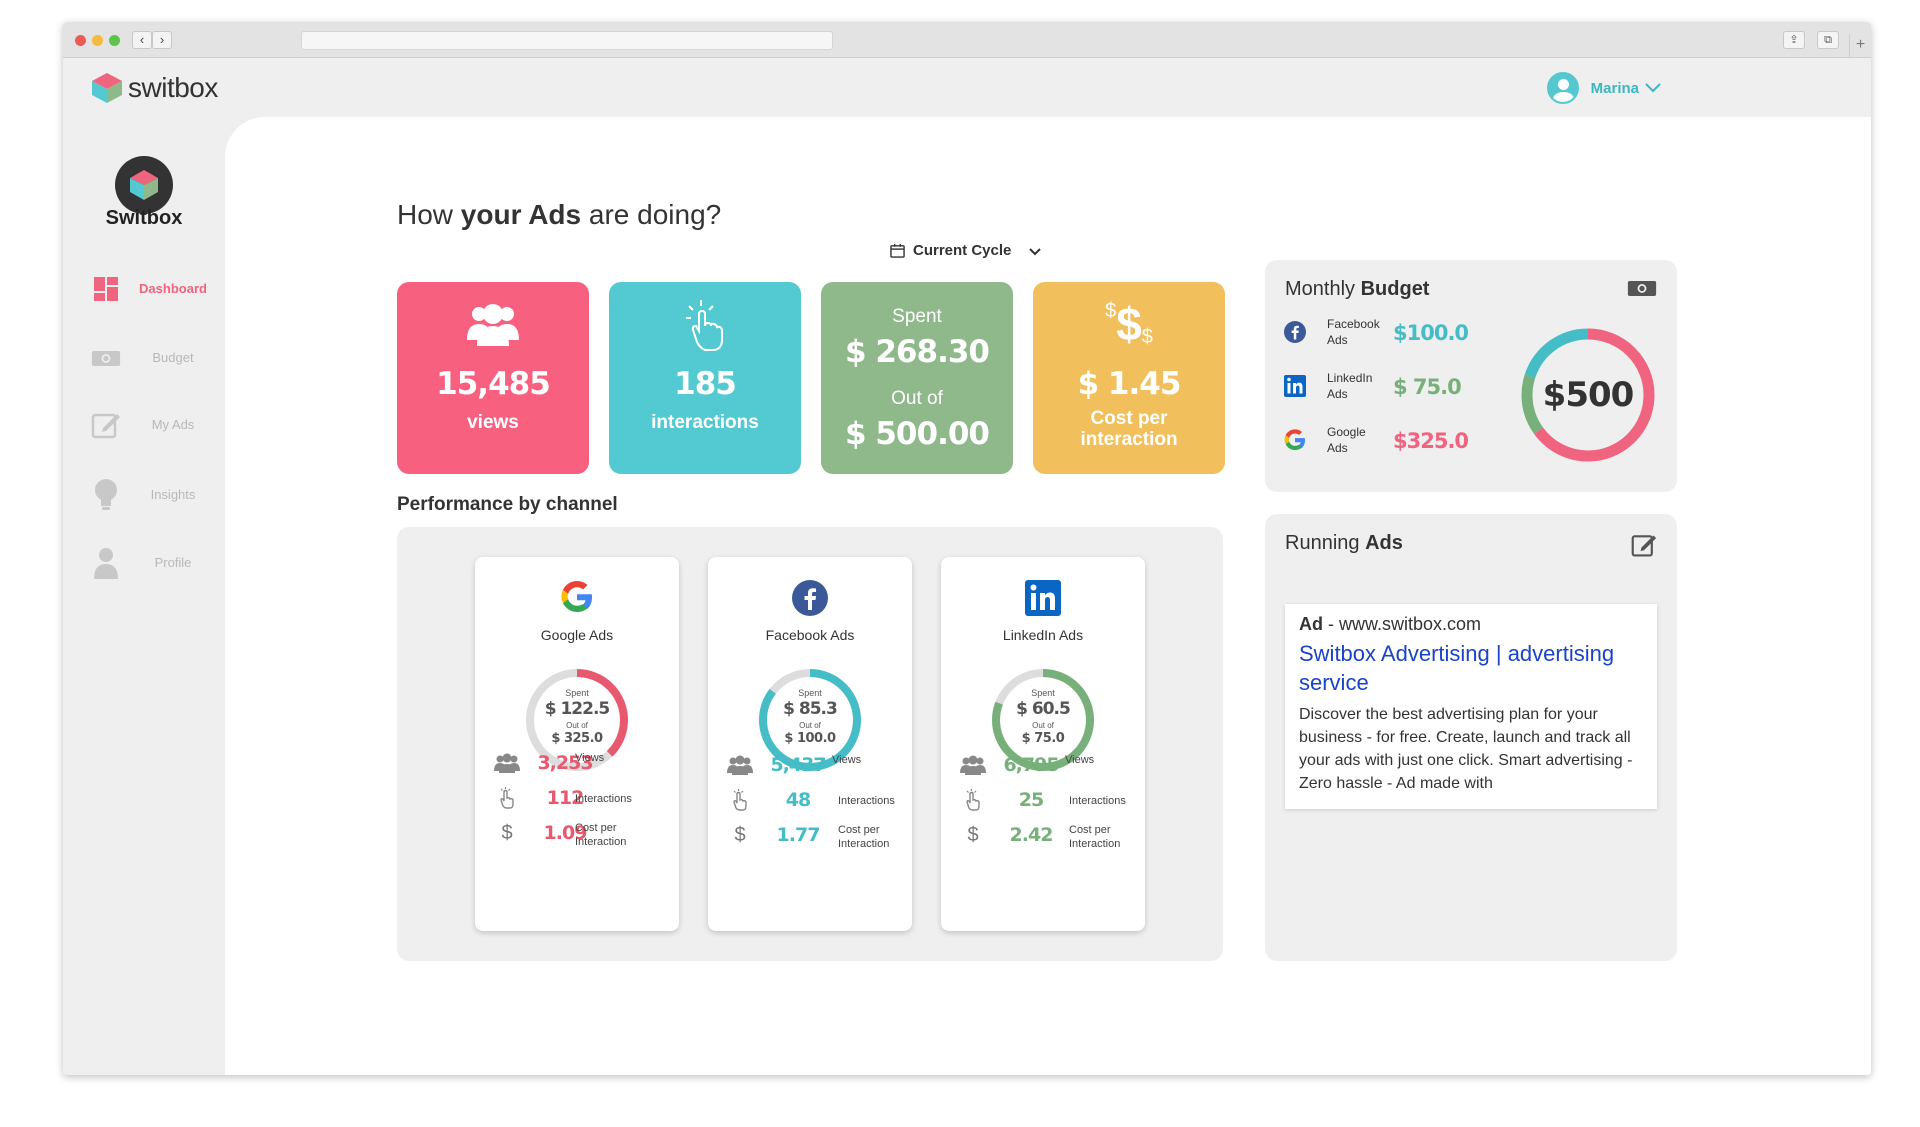 This screenshot has width=1920, height=1127. I want to click on total-value: $ 100.0, so click(810, 738).